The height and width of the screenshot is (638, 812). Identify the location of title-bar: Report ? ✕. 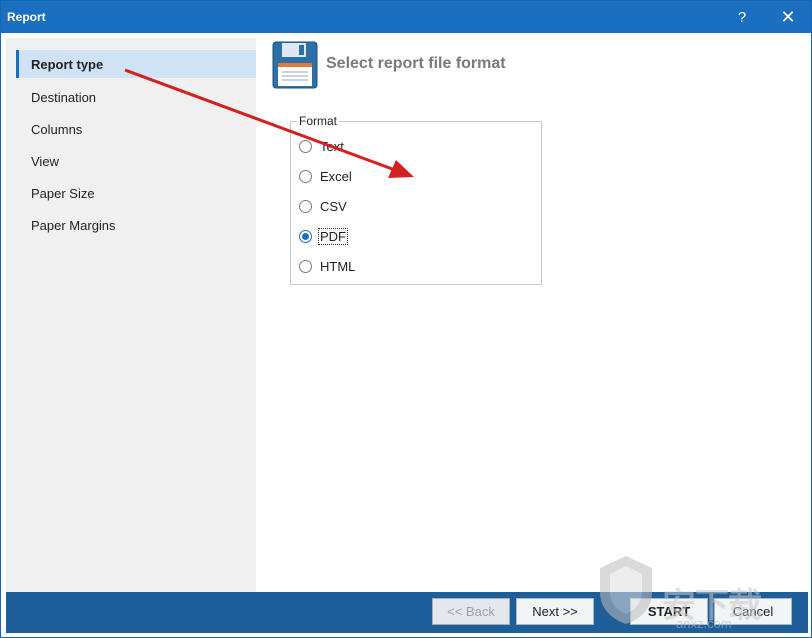
(406, 17).